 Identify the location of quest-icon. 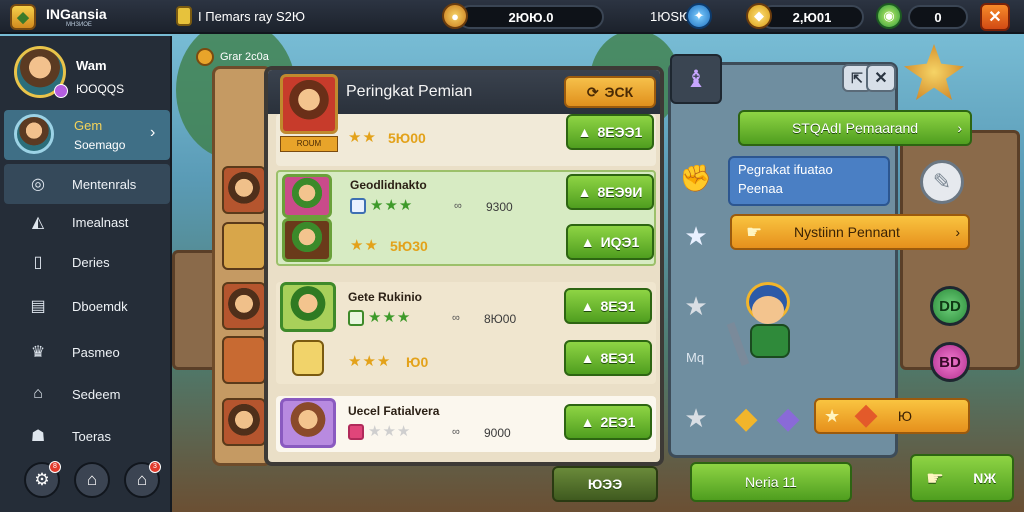
(184, 16).